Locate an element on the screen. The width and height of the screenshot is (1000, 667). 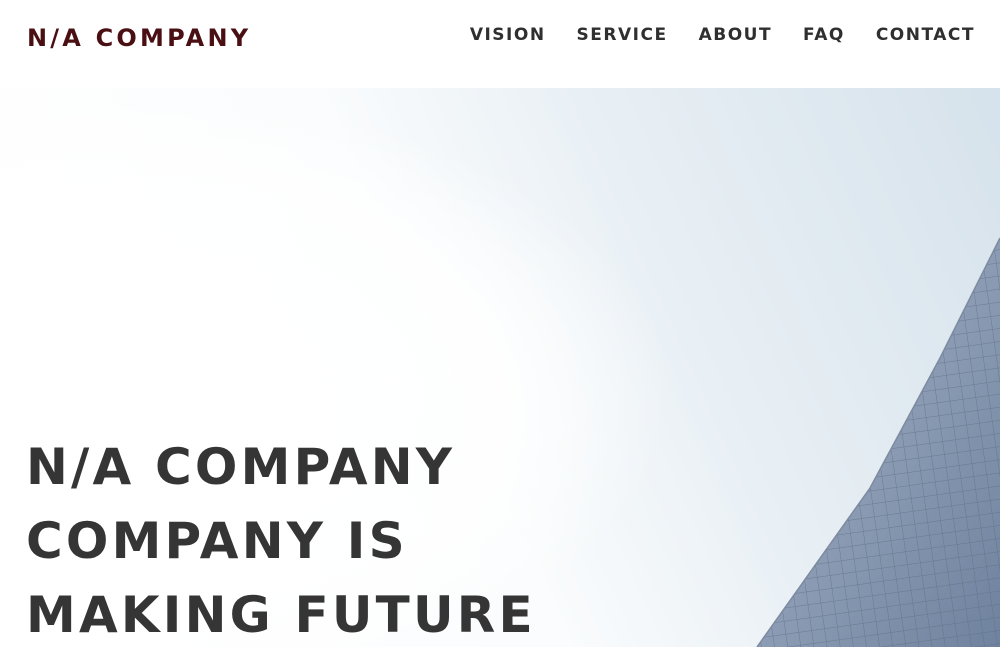
page-bottom-strip is located at coordinates (500, 657).